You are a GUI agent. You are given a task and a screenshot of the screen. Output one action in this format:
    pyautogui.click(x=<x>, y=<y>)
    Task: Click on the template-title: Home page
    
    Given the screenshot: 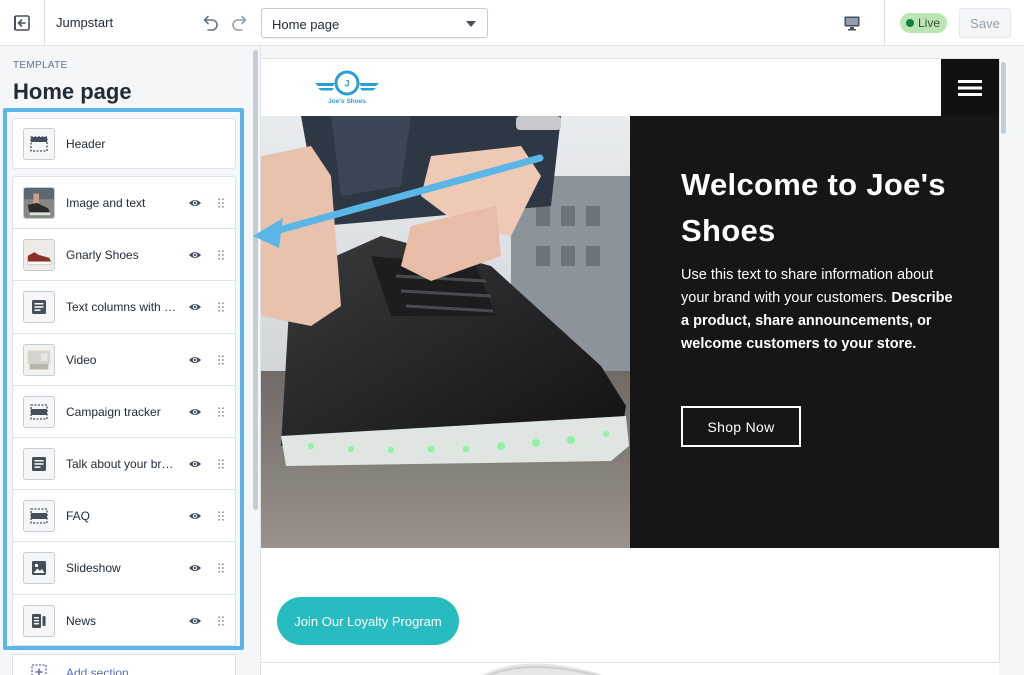 What is the action you would take?
    pyautogui.click(x=72, y=91)
    